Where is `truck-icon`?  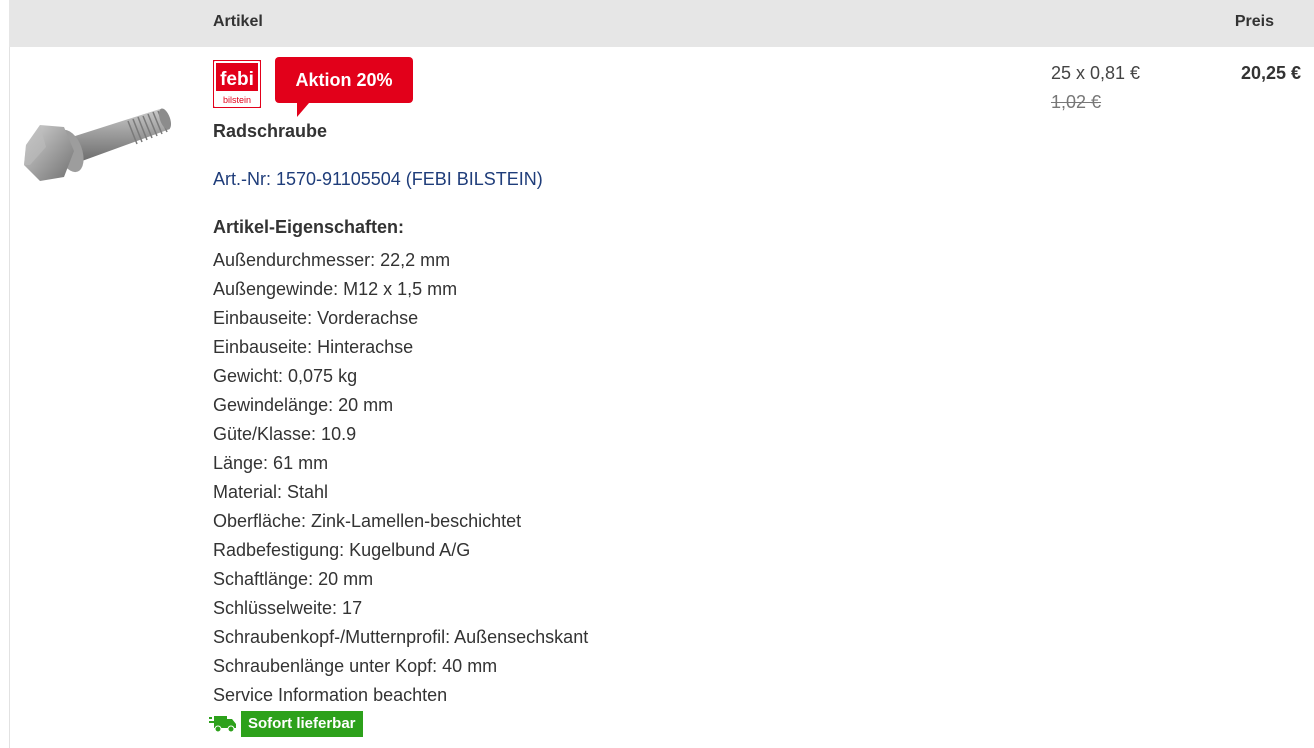
truck-icon is located at coordinates (222, 723).